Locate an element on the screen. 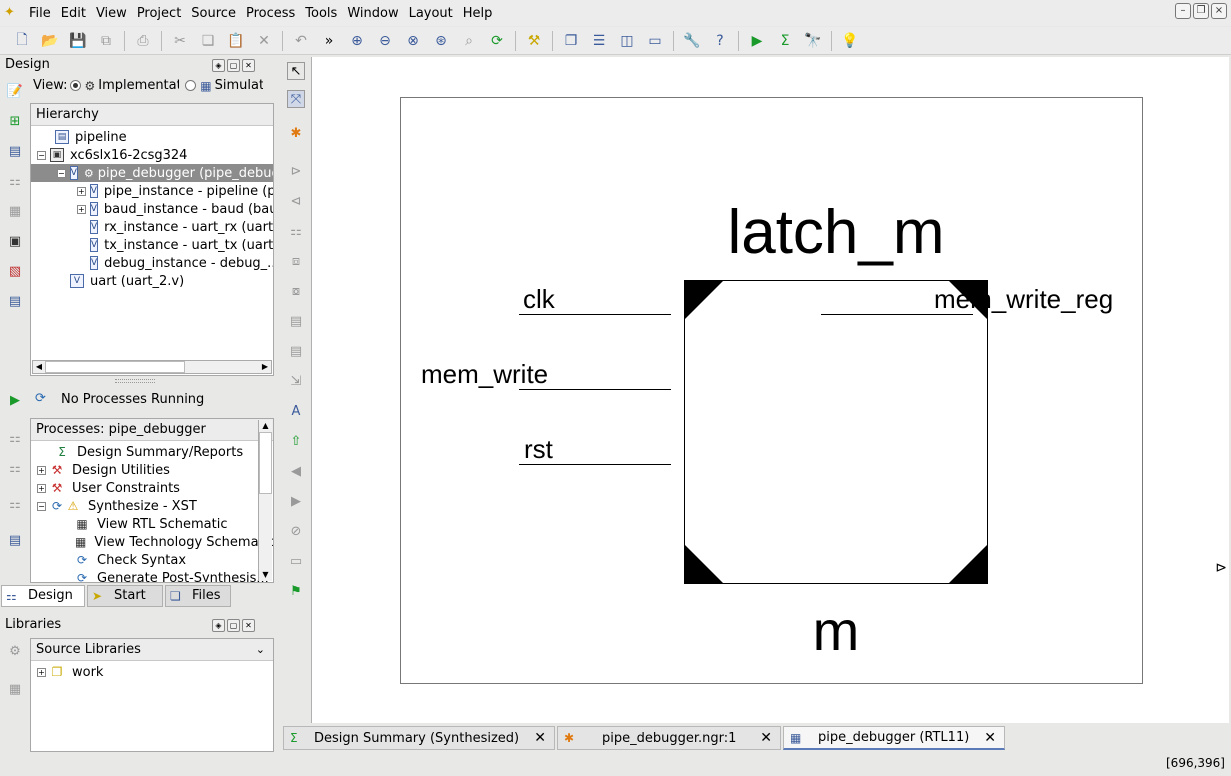 This screenshot has height=776, width=1231. tab-rtl-schematic: ▦ pipe_debugger (RTL11) ✕ is located at coordinates (894, 738).